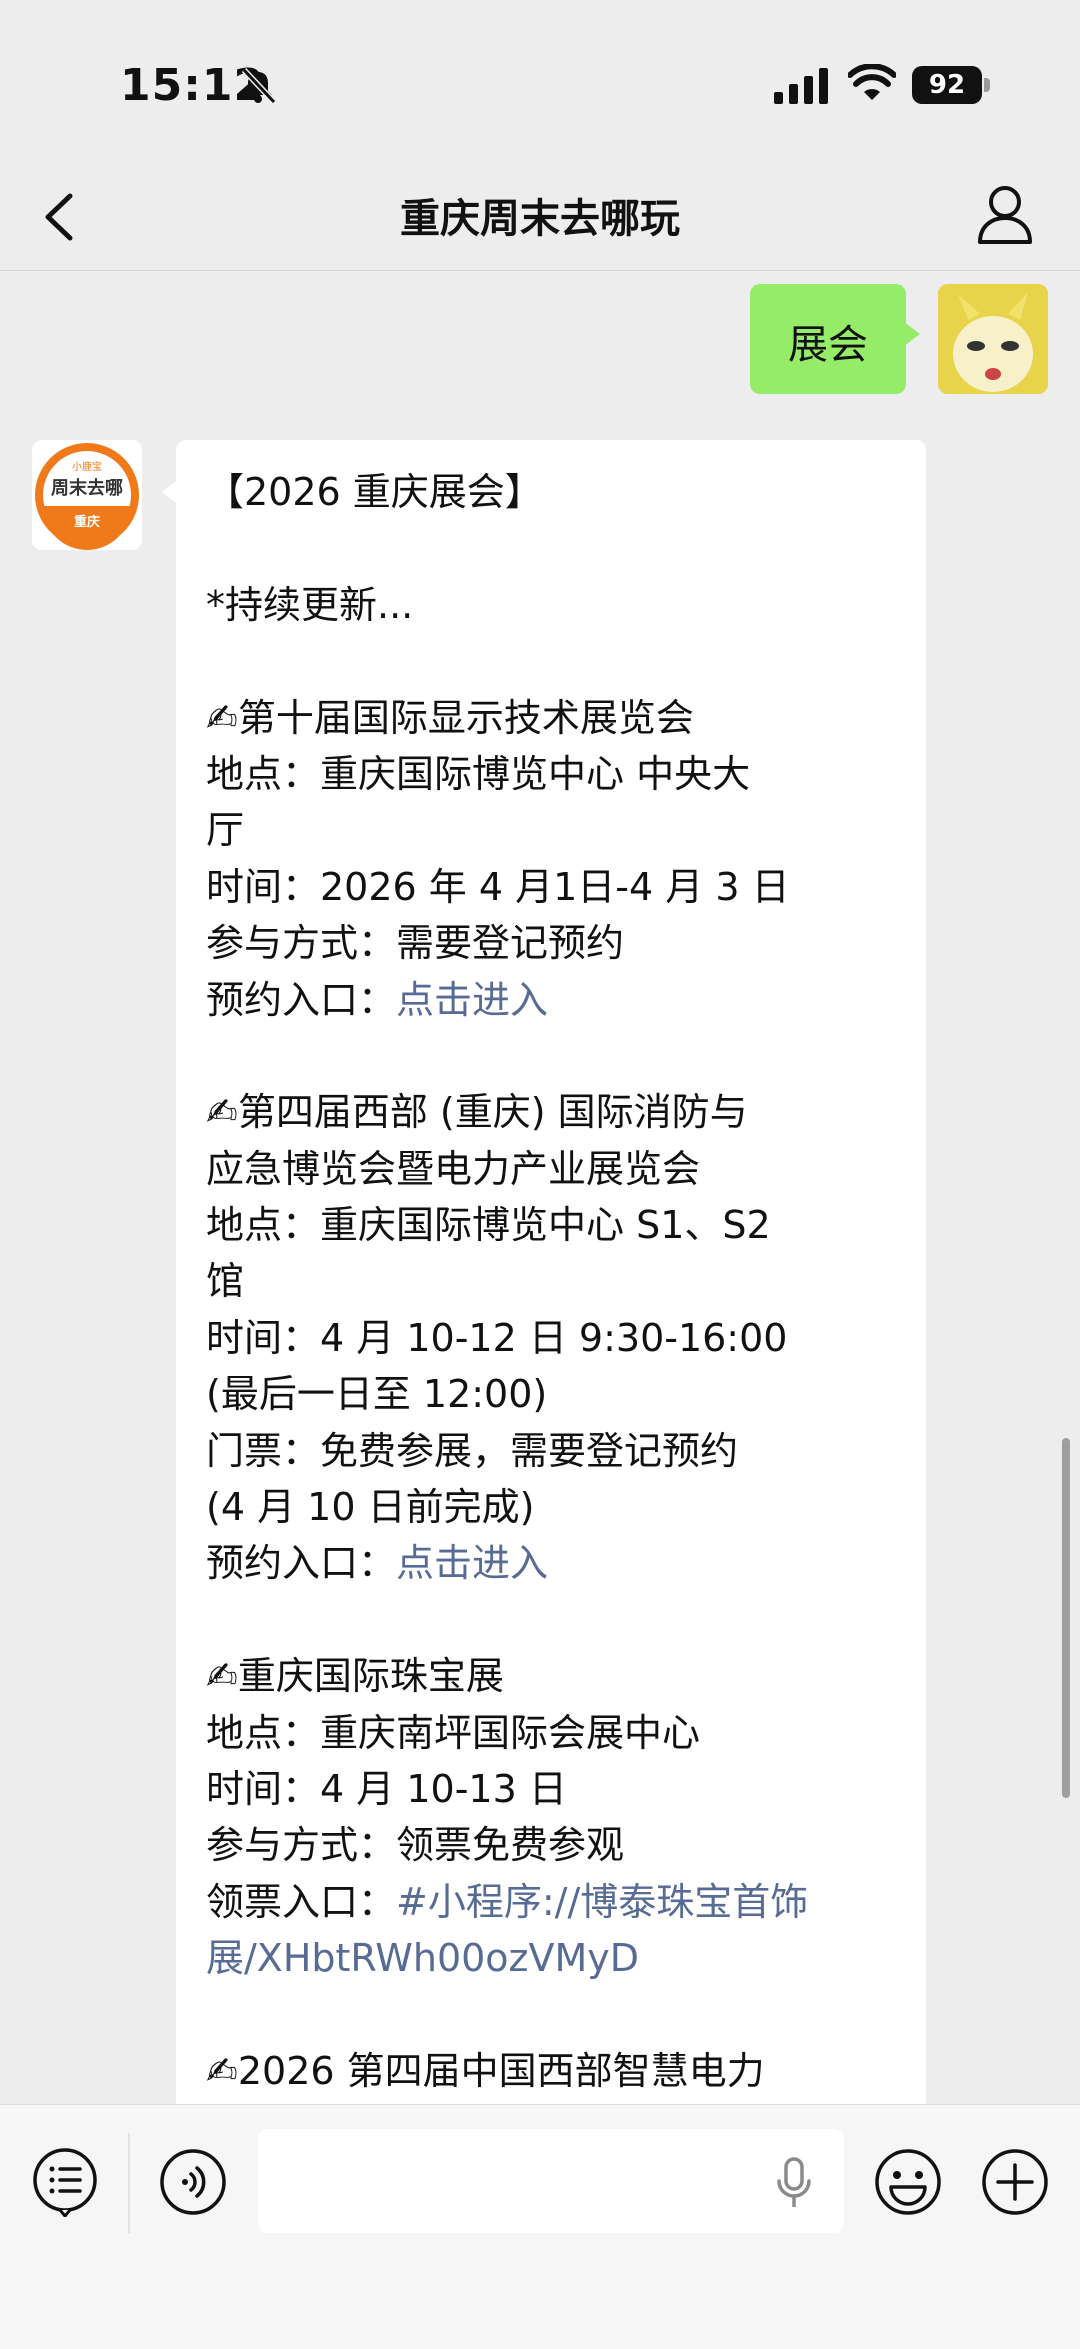 This screenshot has width=1080, height=2349. Describe the element at coordinates (415, 1845) in the screenshot. I see `message-line: 参与方式：领票免费参观` at that location.